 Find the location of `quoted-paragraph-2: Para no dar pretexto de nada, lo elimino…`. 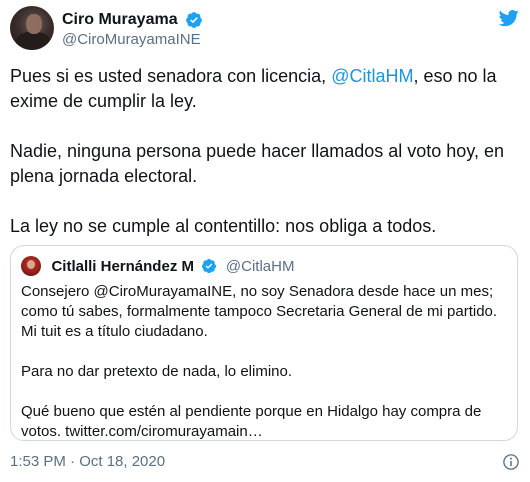

quoted-paragraph-2: Para no dar pretexto de nada, lo elimino… is located at coordinates (157, 371).